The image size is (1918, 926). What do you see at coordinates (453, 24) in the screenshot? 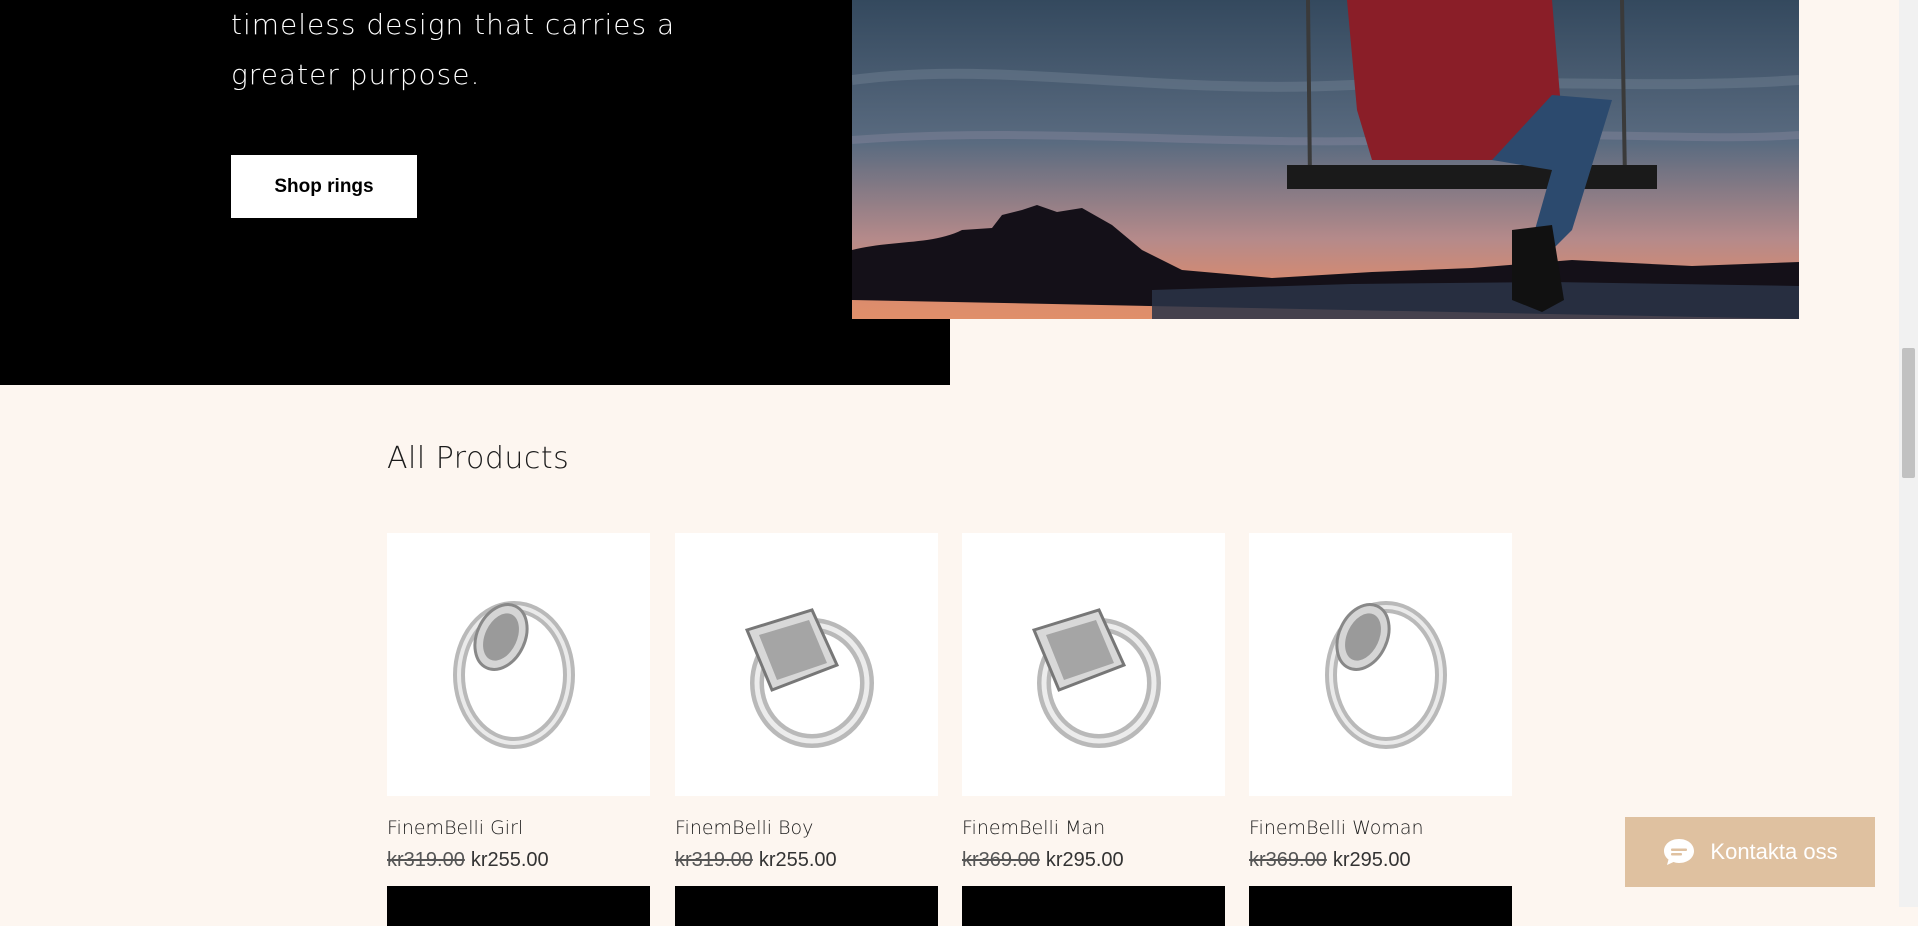
I see `hero-text-line-1: timeless design that carries a` at bounding box center [453, 24].